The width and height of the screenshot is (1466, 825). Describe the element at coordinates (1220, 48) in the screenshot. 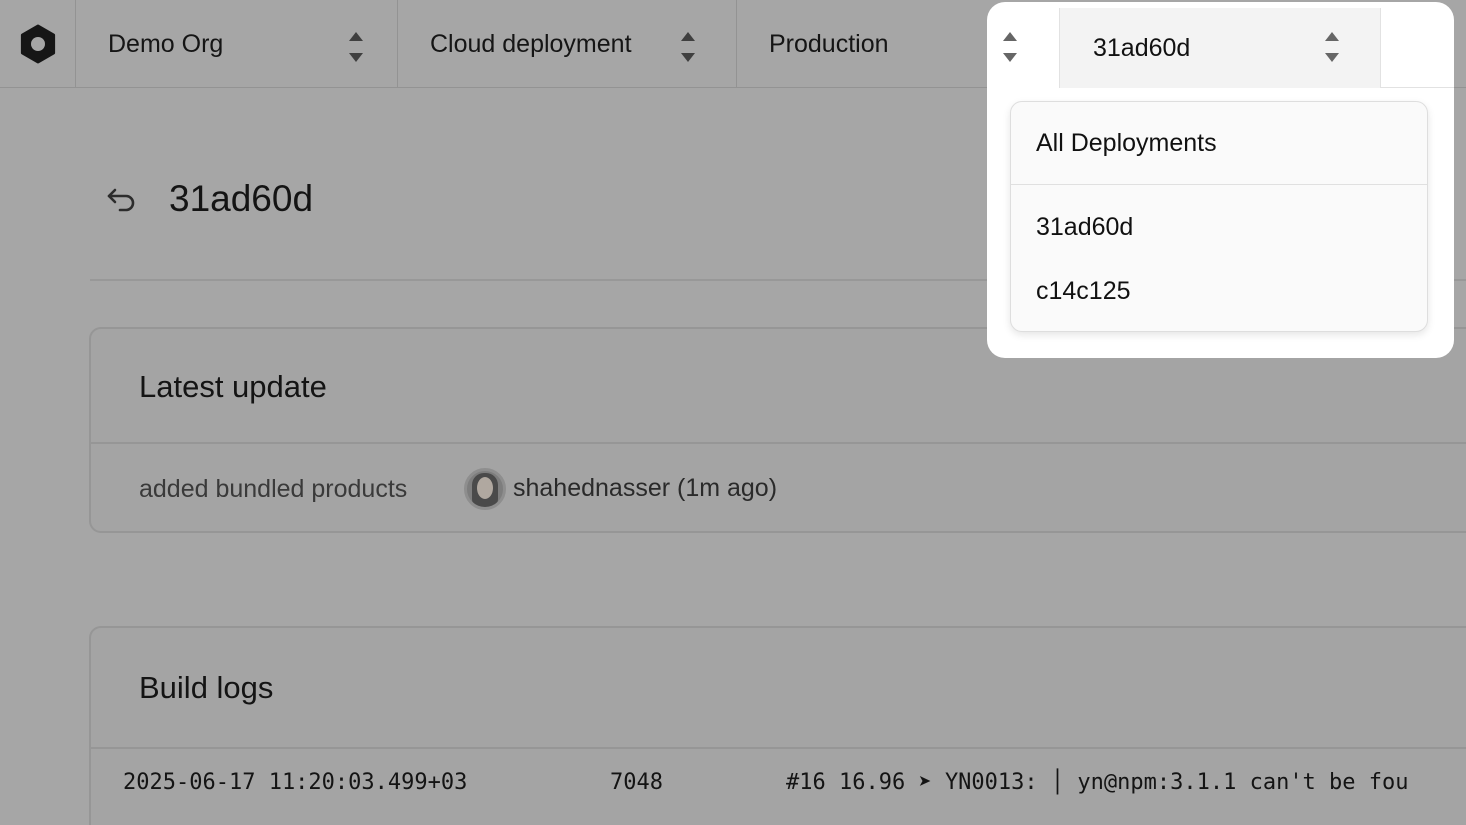

I see `deployment-selector: 31ad60d` at that location.